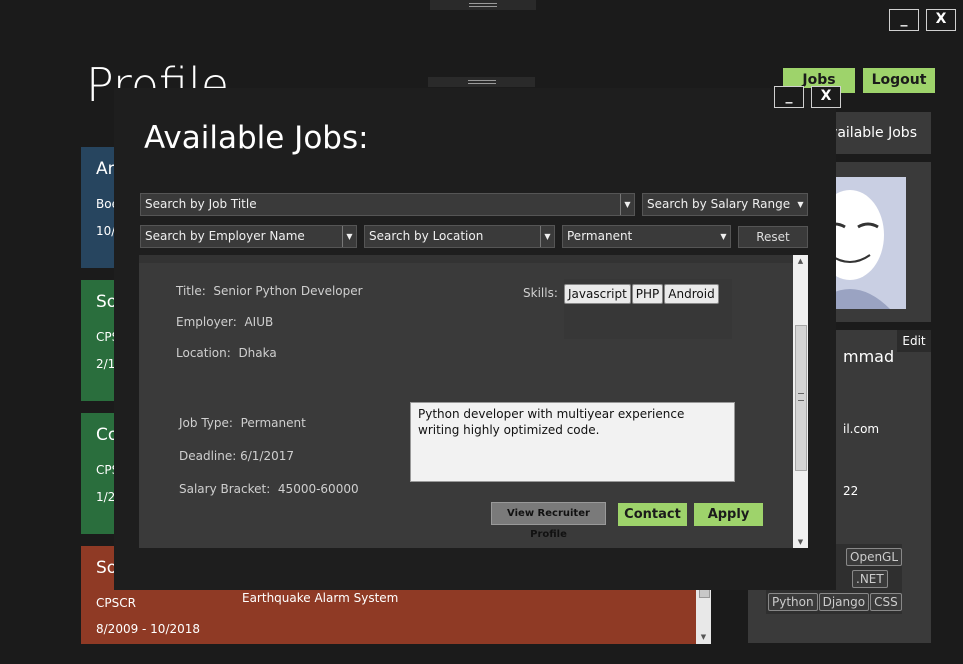 The height and width of the screenshot is (664, 963). I want to click on card-date: 2/1, so click(106, 364).